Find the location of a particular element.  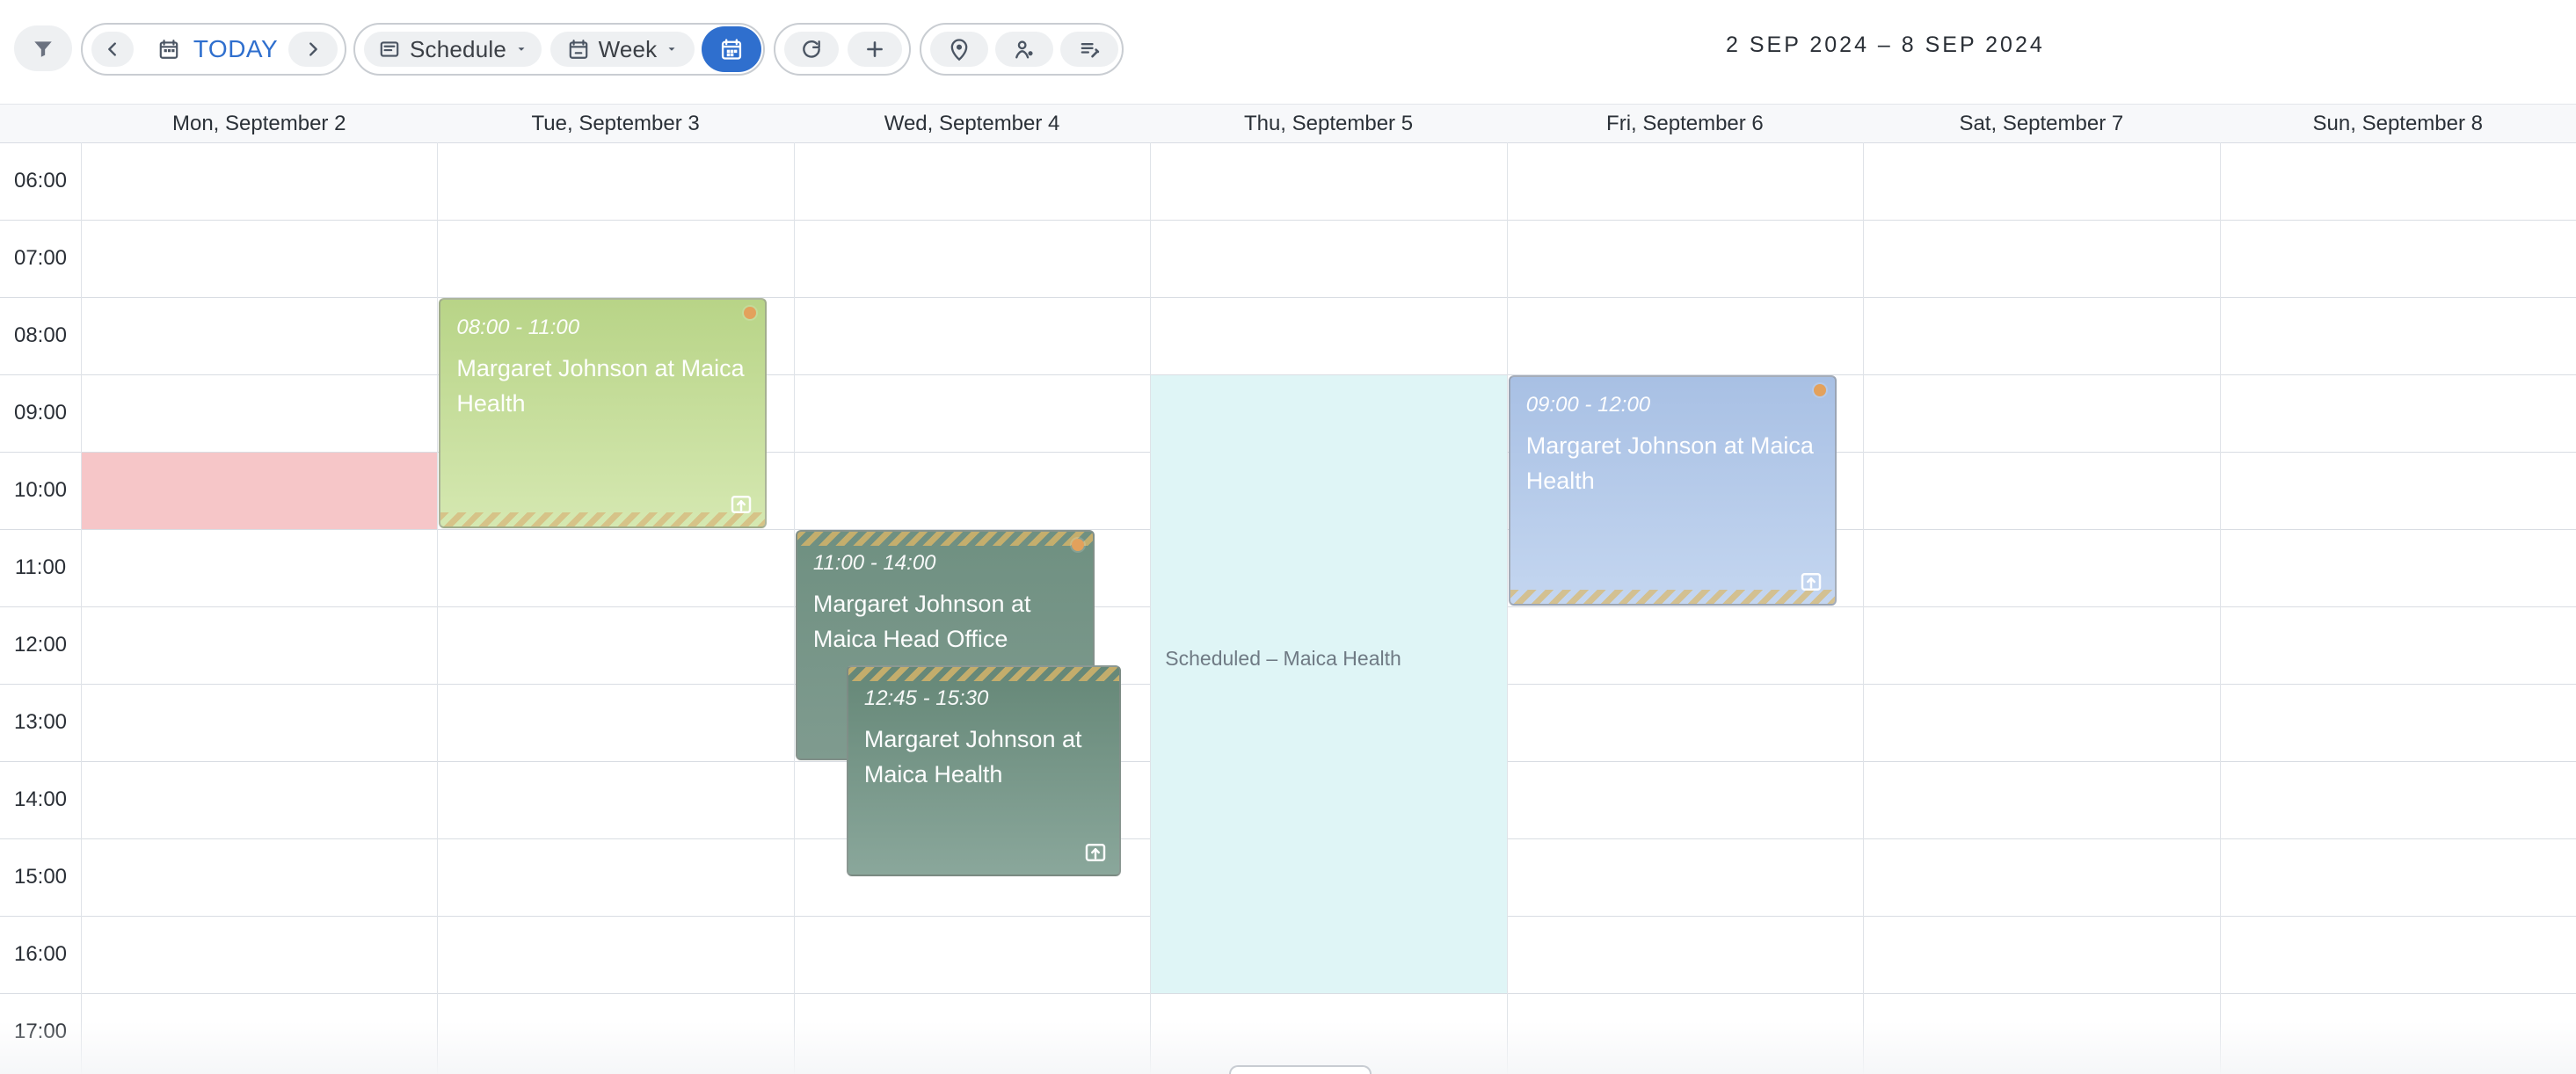

scheduled-block is located at coordinates (1329, 684).